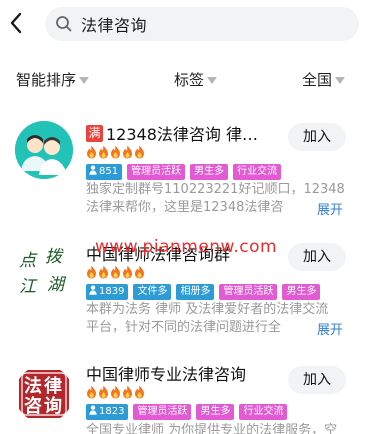  I want to click on top-bar: 法律咨询, so click(188, 25).